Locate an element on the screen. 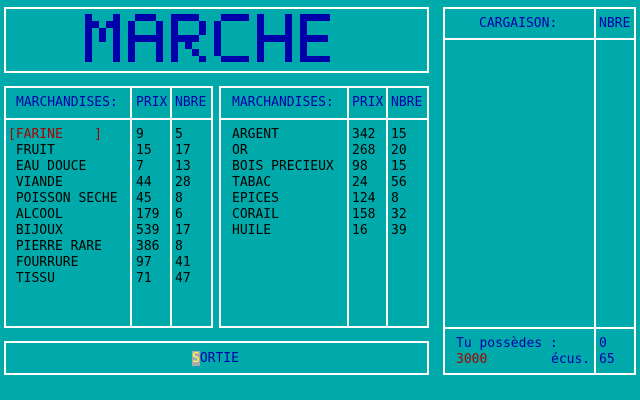 This screenshot has height=400, width=640. left-price-column: 9 15 7 44 45 179 539 386 97 71 is located at coordinates (147, 207).